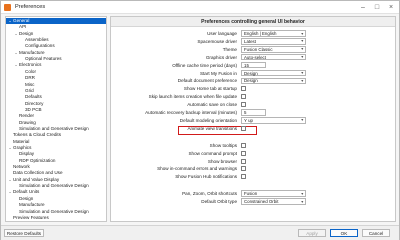 The image size is (400, 240). What do you see at coordinates (56, 135) in the screenshot?
I see `tree-item: Tokens & Cloud Credits` at bounding box center [56, 135].